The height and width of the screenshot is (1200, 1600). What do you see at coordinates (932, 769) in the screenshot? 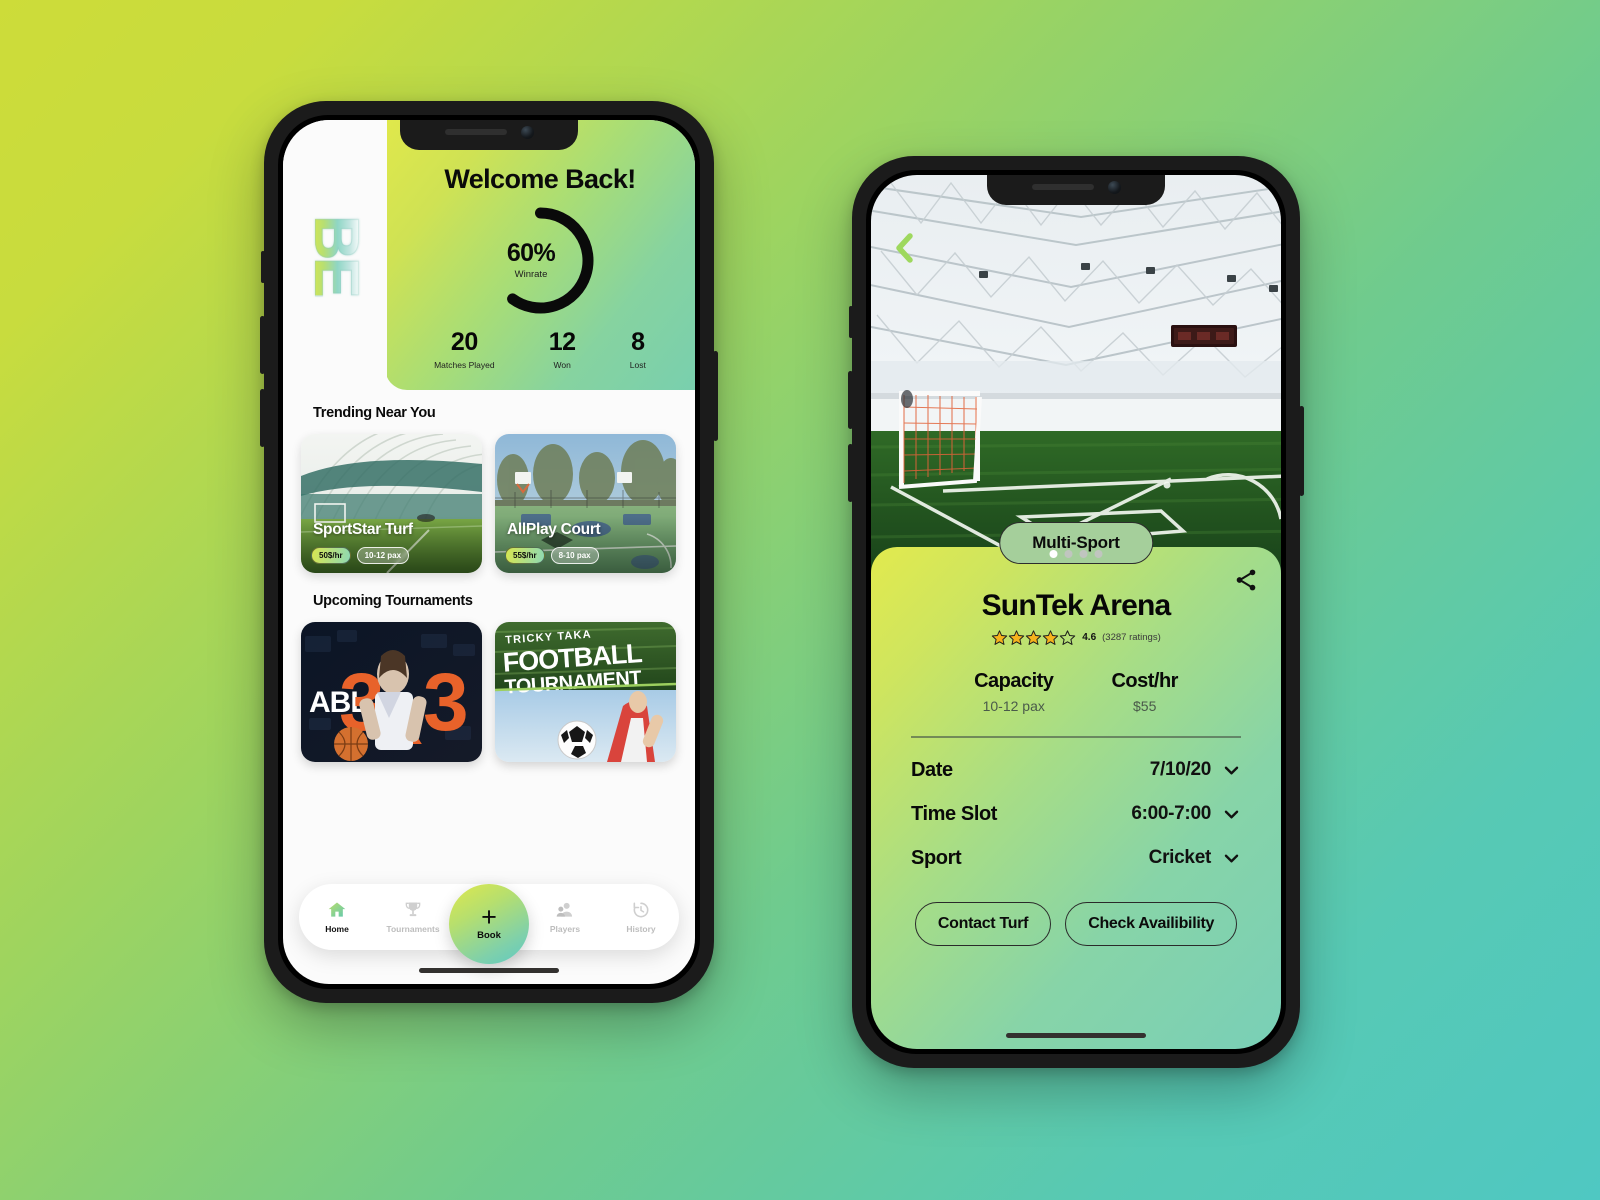
I see `row-label: Date` at bounding box center [932, 769].